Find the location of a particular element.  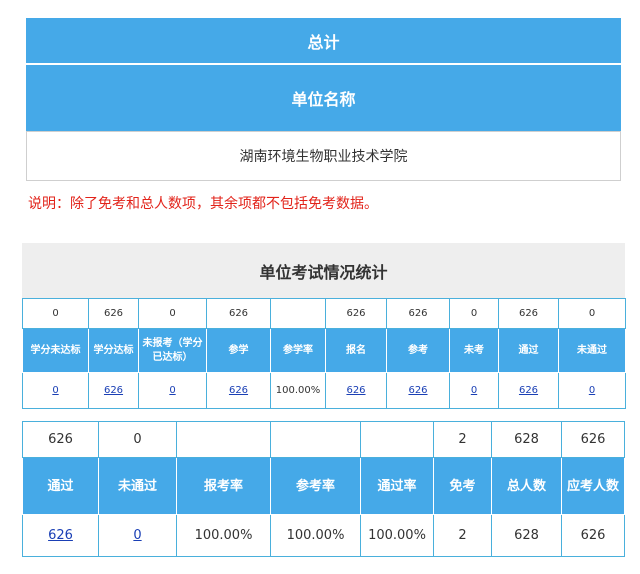

t1-link-credit-met: 626 is located at coordinates (113, 390).